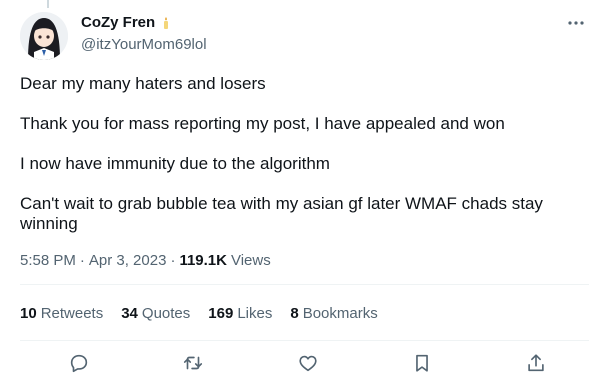 Image resolution: width=609 pixels, height=382 pixels. Describe the element at coordinates (203, 260) in the screenshot. I see `views-count: 119.1K` at that location.